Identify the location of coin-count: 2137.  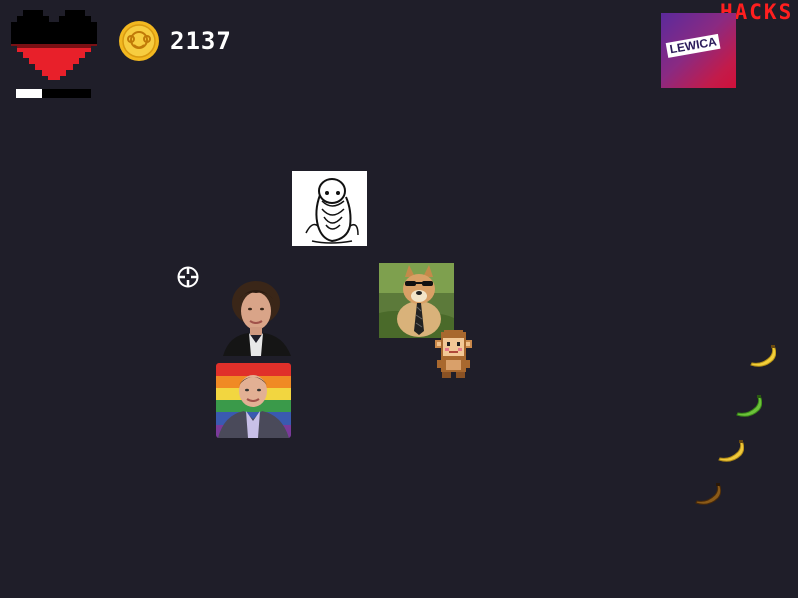
(201, 41).